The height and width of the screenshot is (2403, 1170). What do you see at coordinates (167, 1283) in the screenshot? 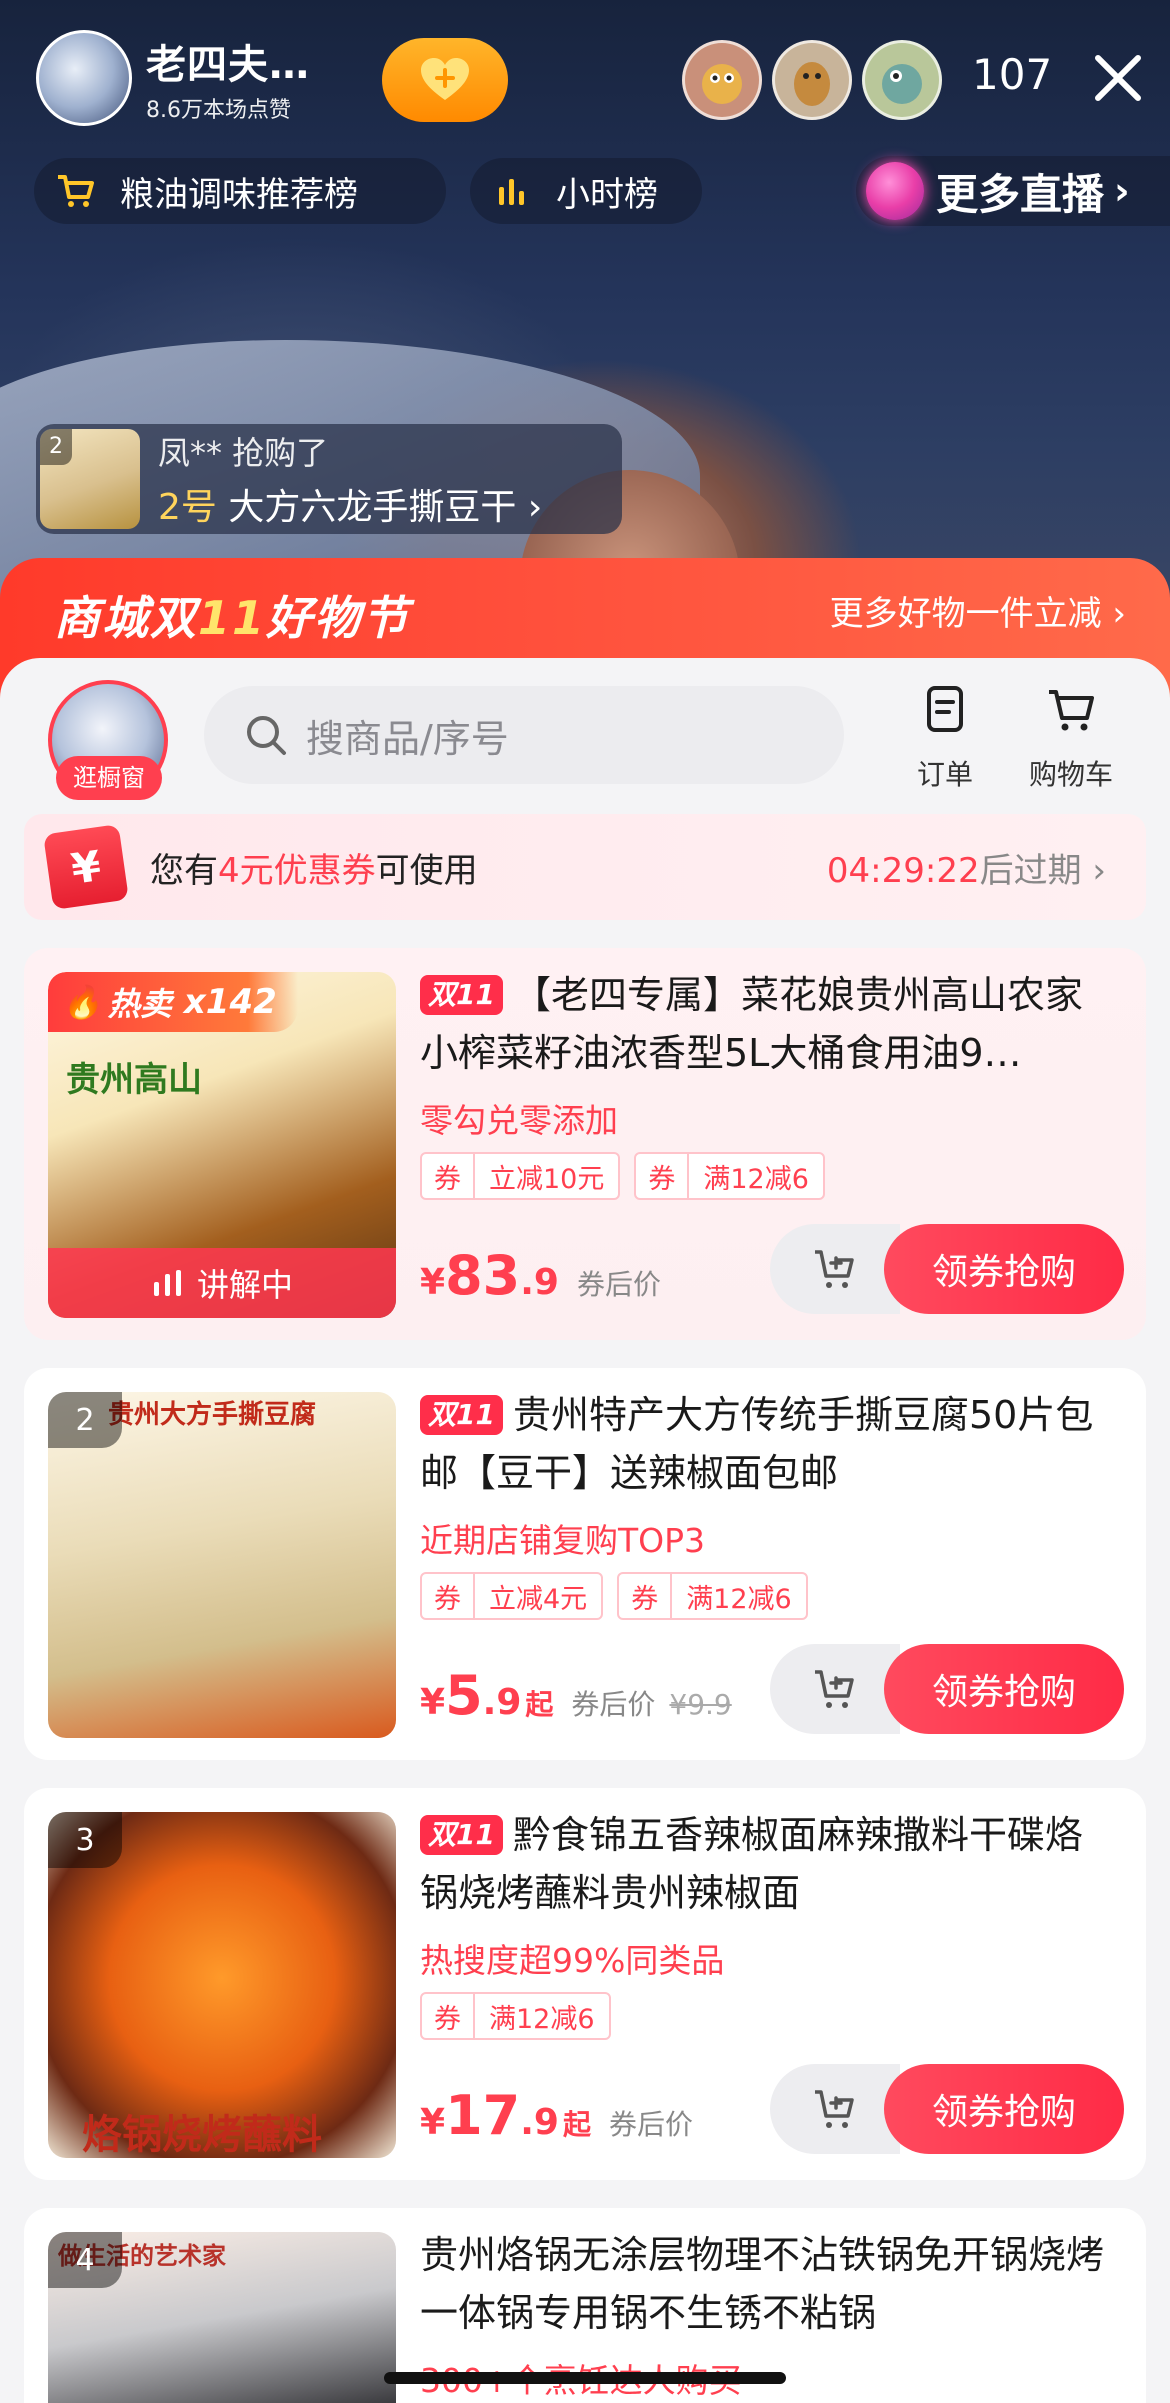
I see `sound-bars-icon` at bounding box center [167, 1283].